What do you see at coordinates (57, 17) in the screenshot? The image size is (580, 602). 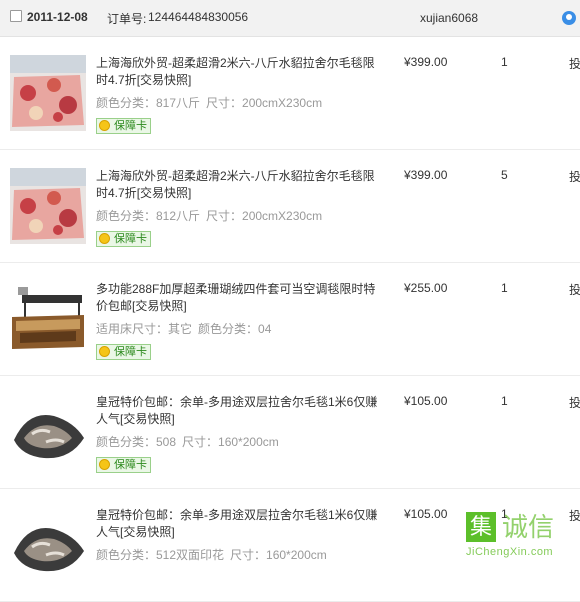 I see `order-date: 2011-12-08` at bounding box center [57, 17].